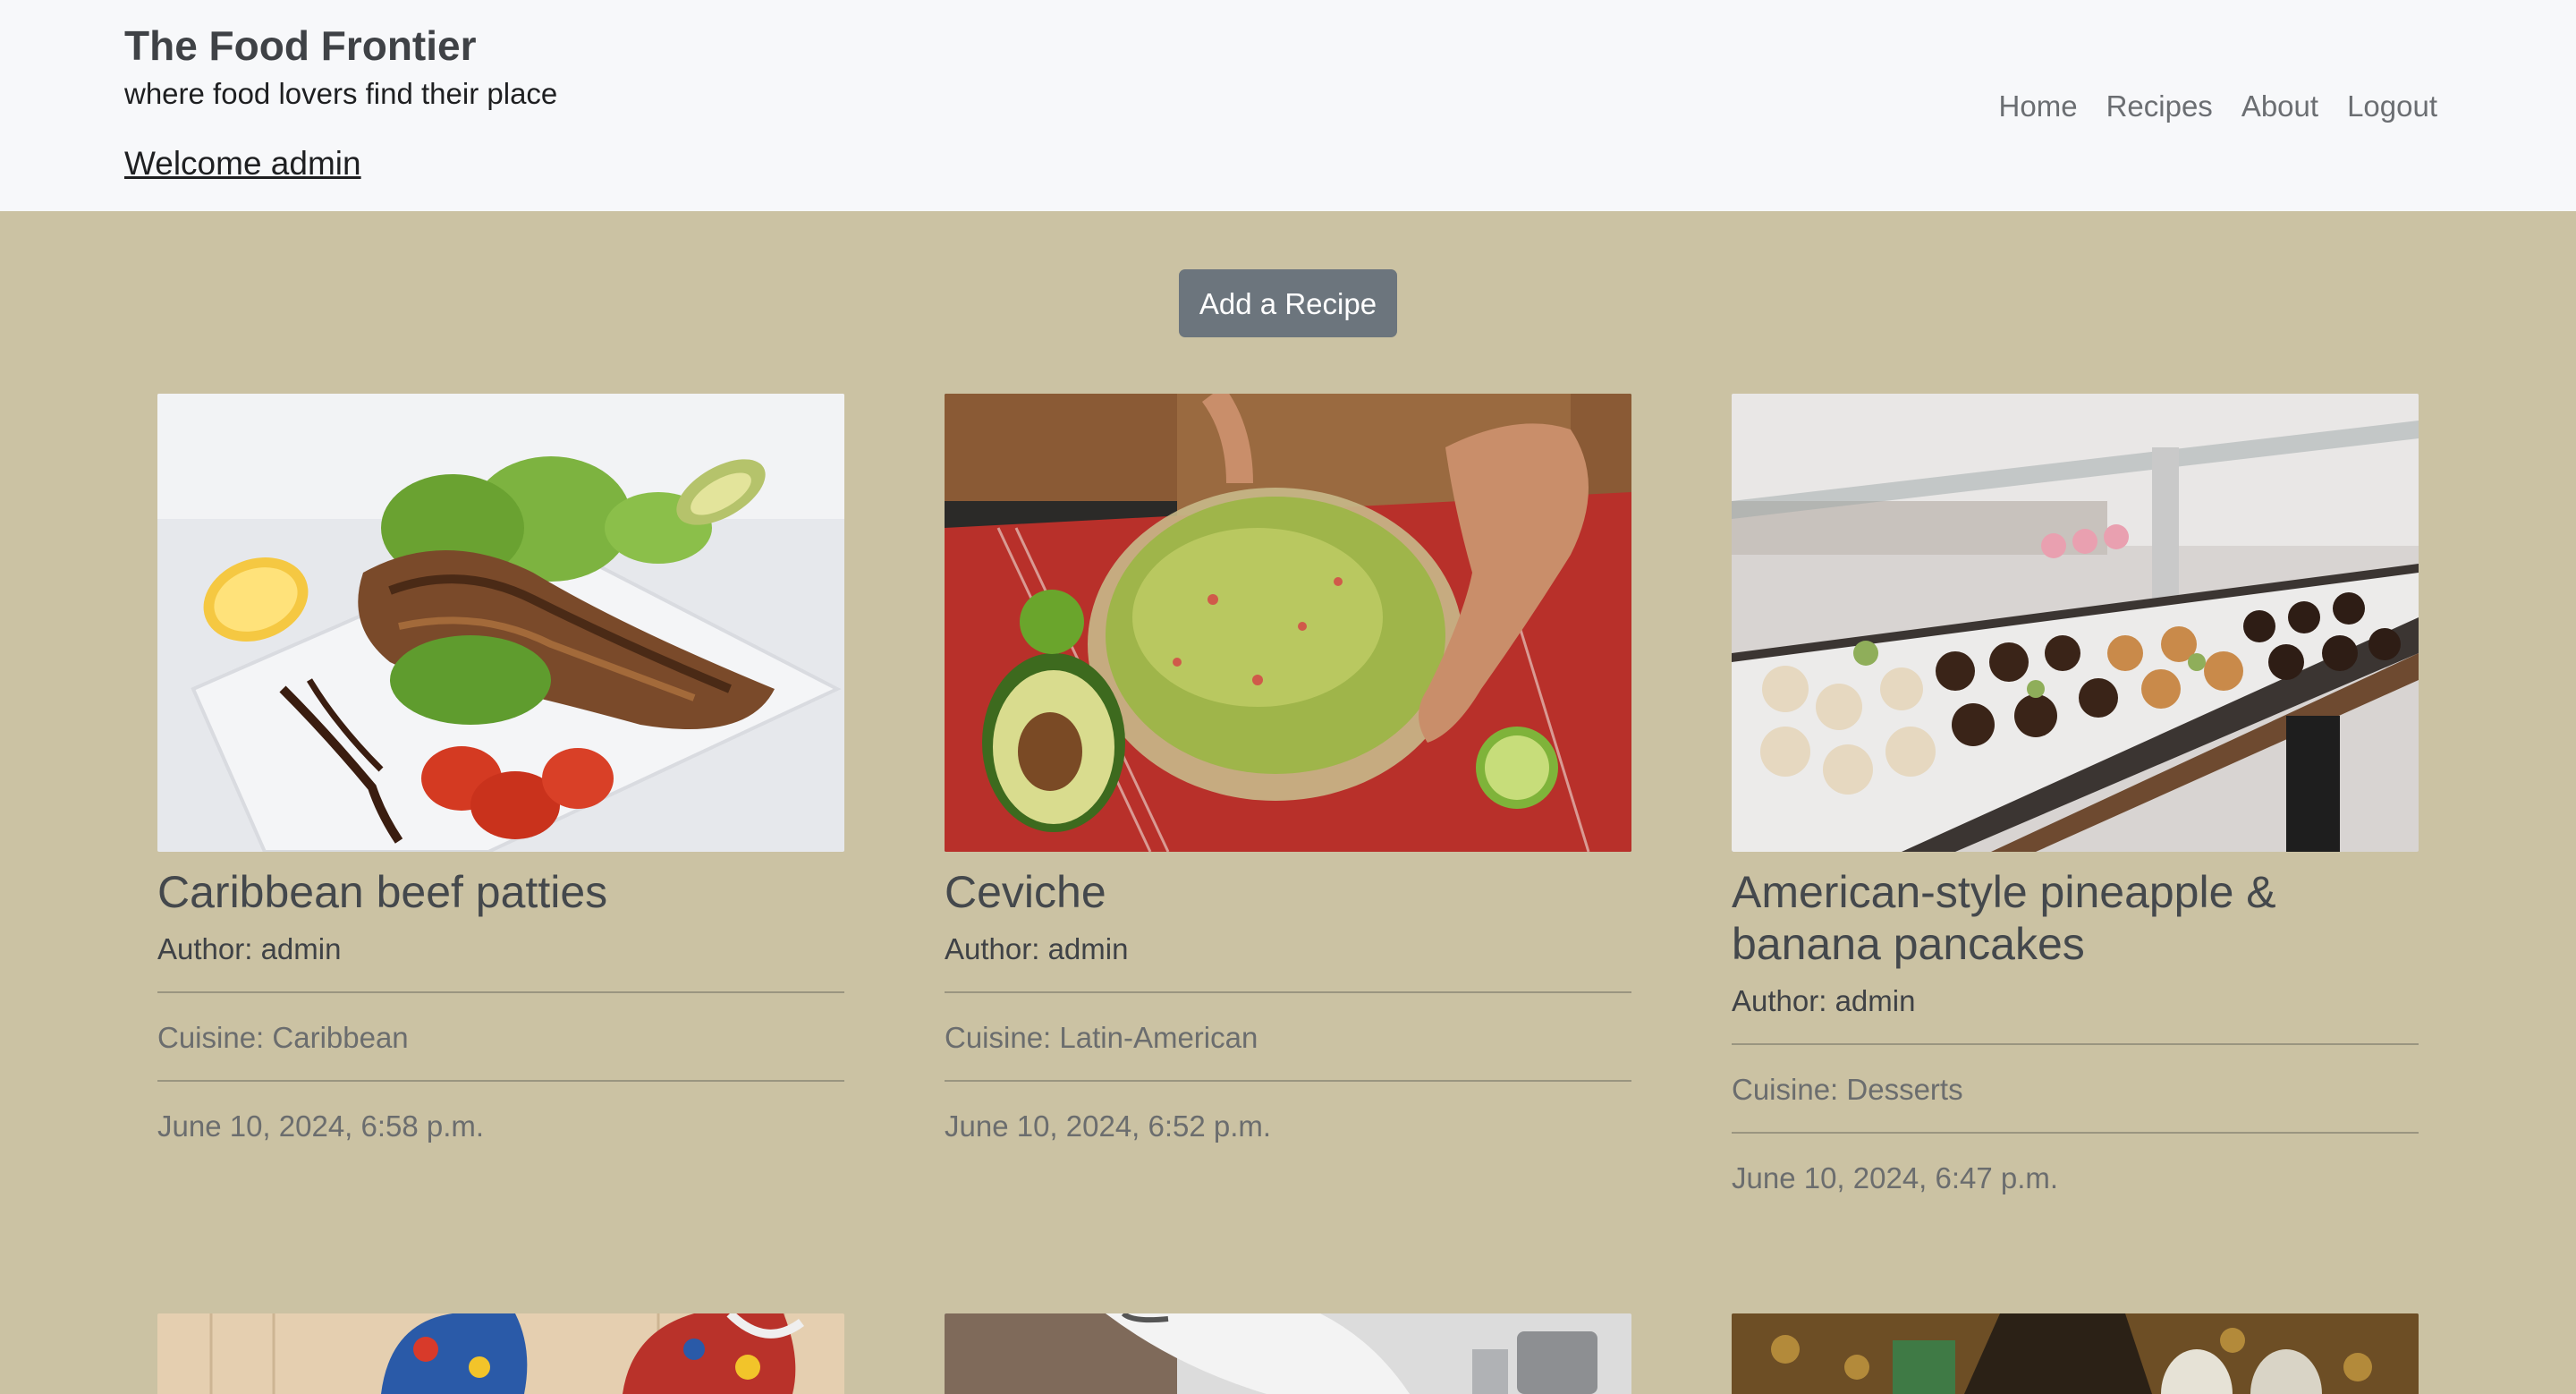 The height and width of the screenshot is (1394, 2576). Describe the element at coordinates (2218, 106) in the screenshot. I see `main-nav: Home Recipes About Logout` at that location.